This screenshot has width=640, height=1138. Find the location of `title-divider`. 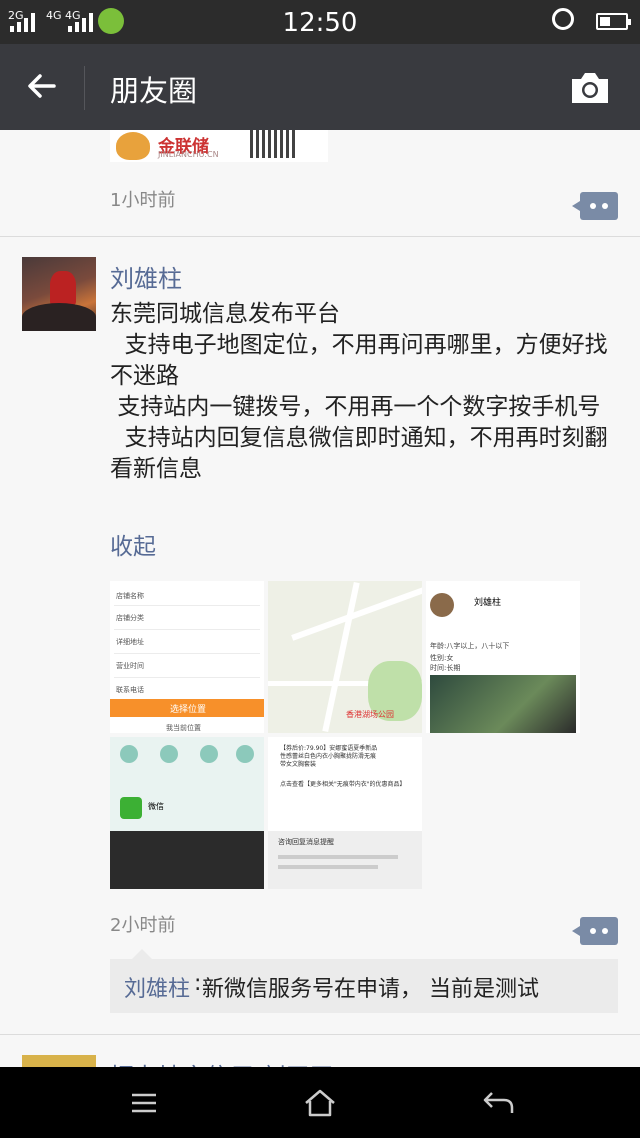

title-divider is located at coordinates (84, 88).